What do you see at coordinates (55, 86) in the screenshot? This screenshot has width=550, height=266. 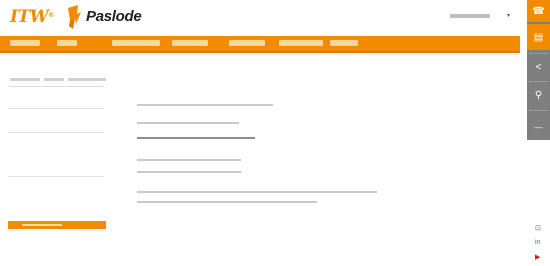 I see `title-divider` at bounding box center [55, 86].